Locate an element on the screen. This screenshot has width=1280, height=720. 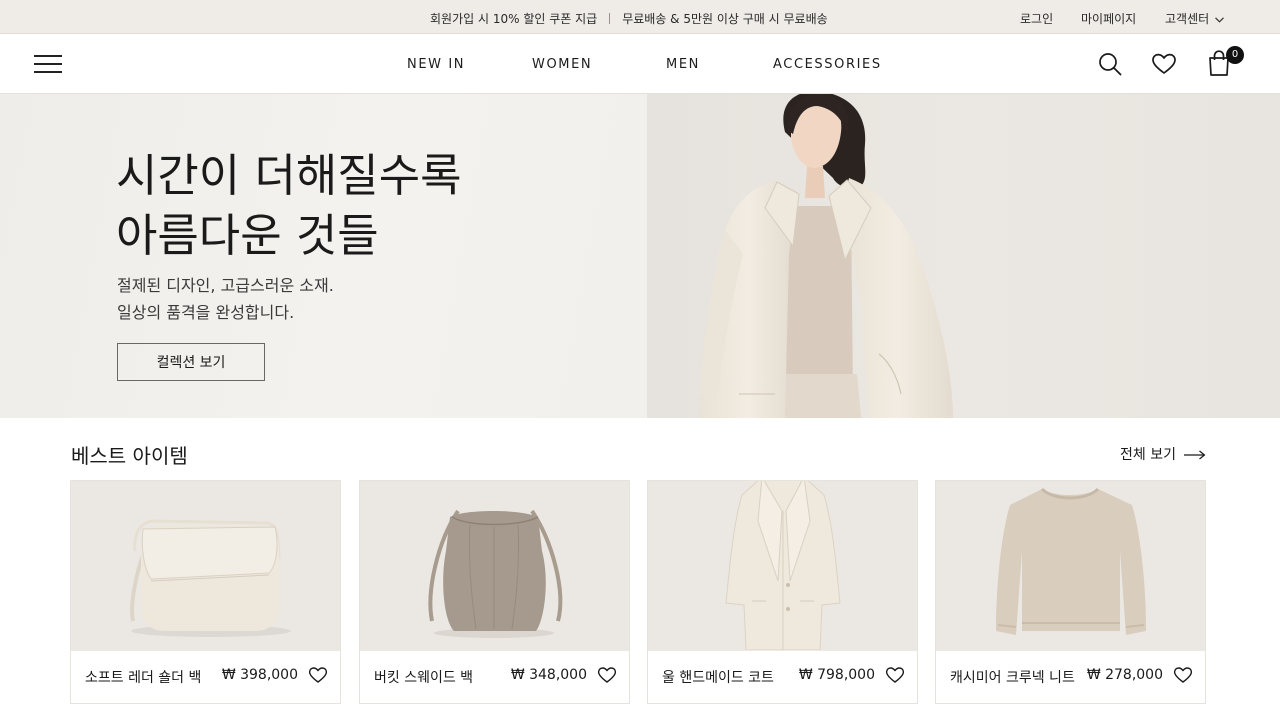
view-all-link: 전체 보기 is located at coordinates (1163, 454).